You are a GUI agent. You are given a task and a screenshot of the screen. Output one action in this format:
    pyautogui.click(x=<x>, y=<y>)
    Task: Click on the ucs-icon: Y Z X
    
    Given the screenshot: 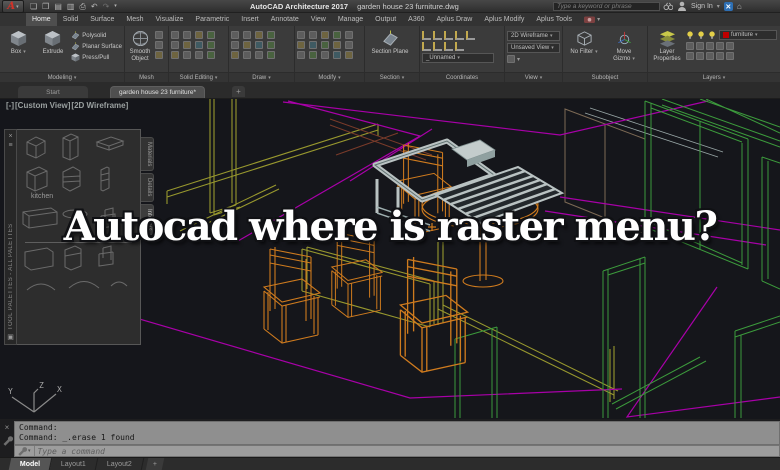 What is the action you would take?
    pyautogui.click(x=35, y=397)
    